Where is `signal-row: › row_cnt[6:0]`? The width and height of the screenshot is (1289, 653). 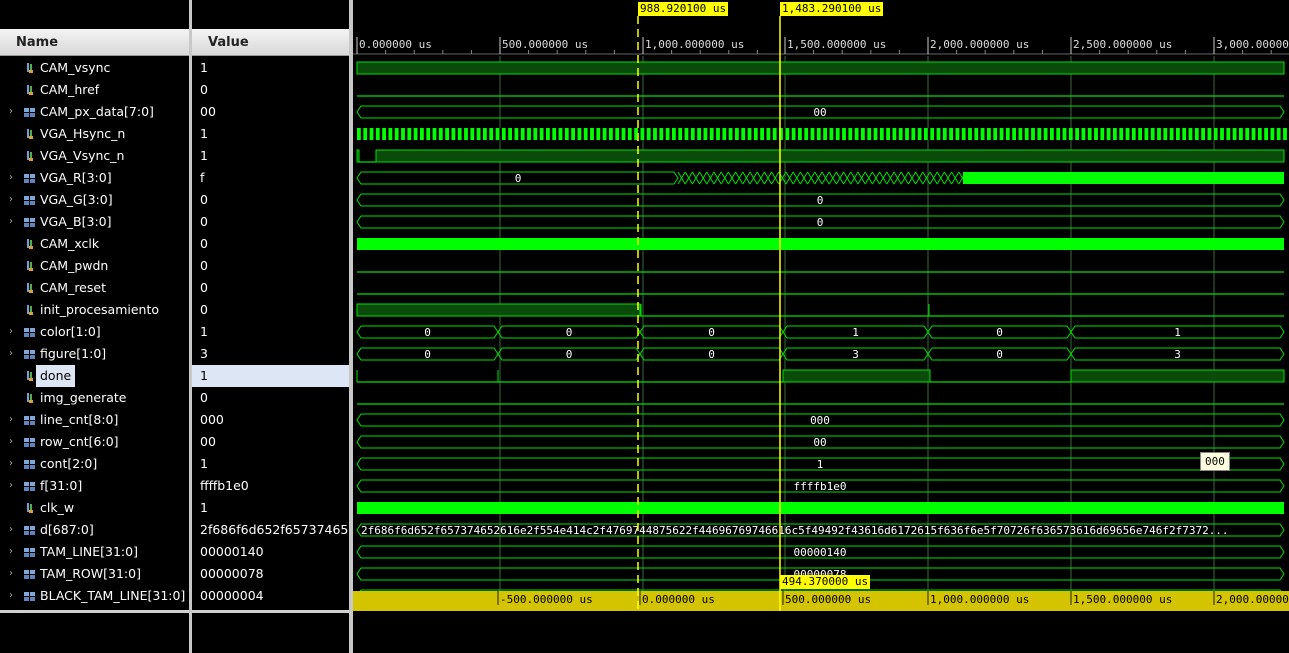 signal-row: › row_cnt[6:0] is located at coordinates (94, 442).